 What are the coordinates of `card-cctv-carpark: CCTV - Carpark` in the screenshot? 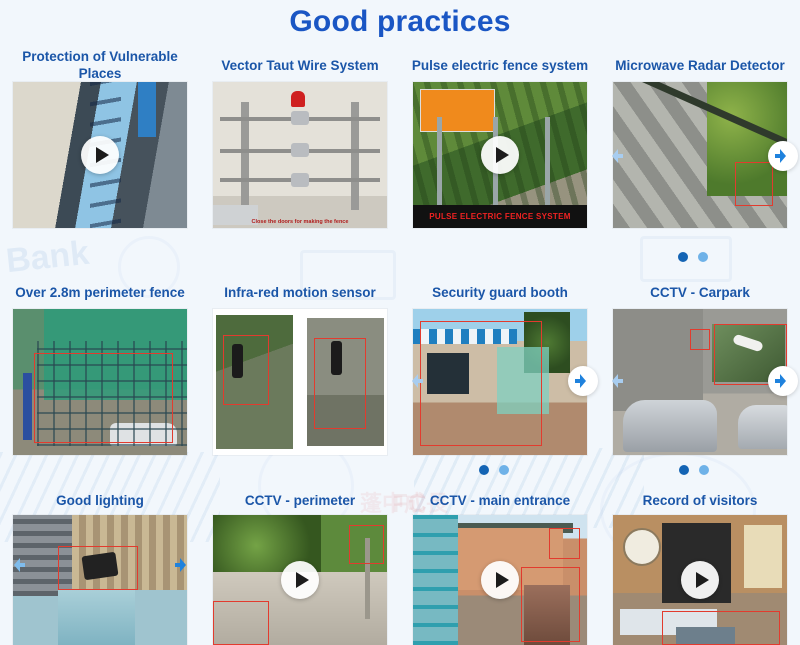 It's located at (700, 365).